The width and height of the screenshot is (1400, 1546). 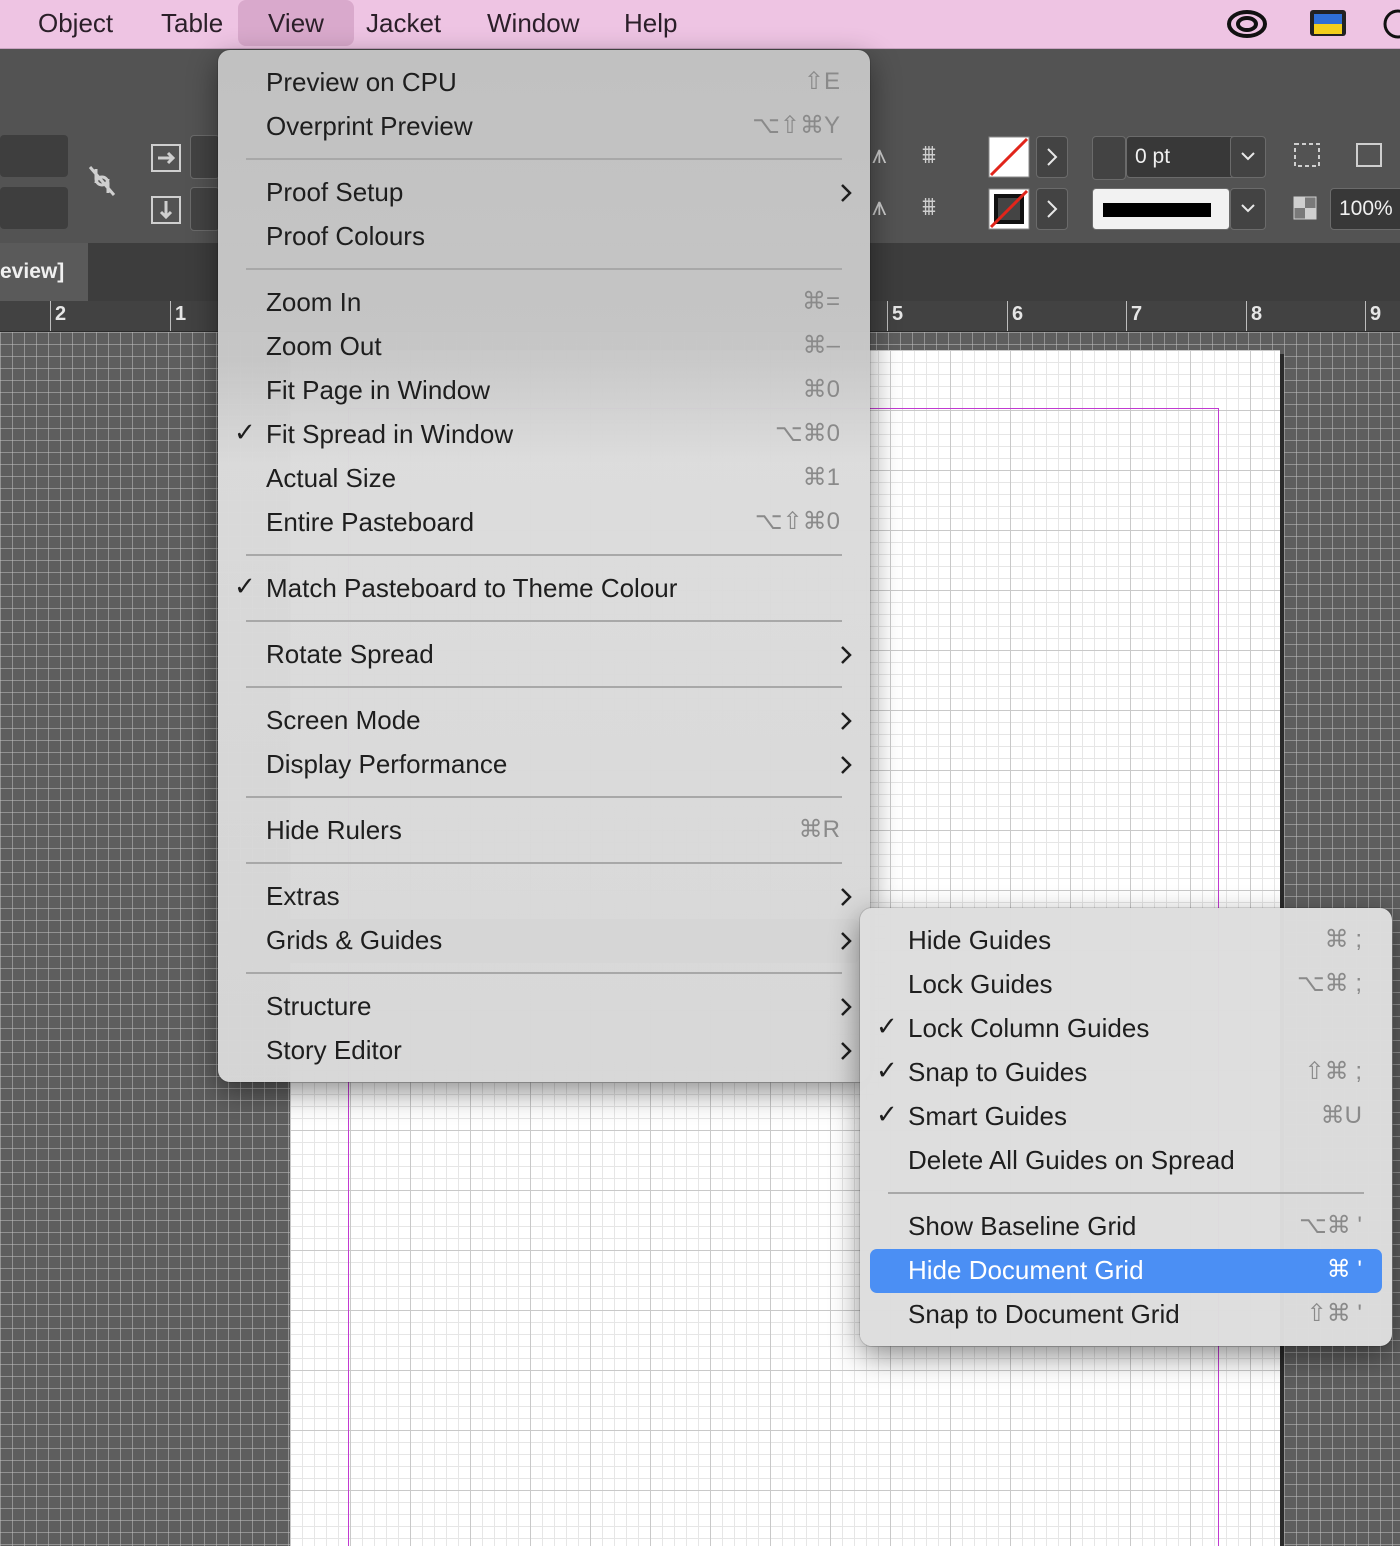 What do you see at coordinates (1126, 1271) in the screenshot?
I see `menu-item-hide-document-grid: Hide Document Grid ⌘ '` at bounding box center [1126, 1271].